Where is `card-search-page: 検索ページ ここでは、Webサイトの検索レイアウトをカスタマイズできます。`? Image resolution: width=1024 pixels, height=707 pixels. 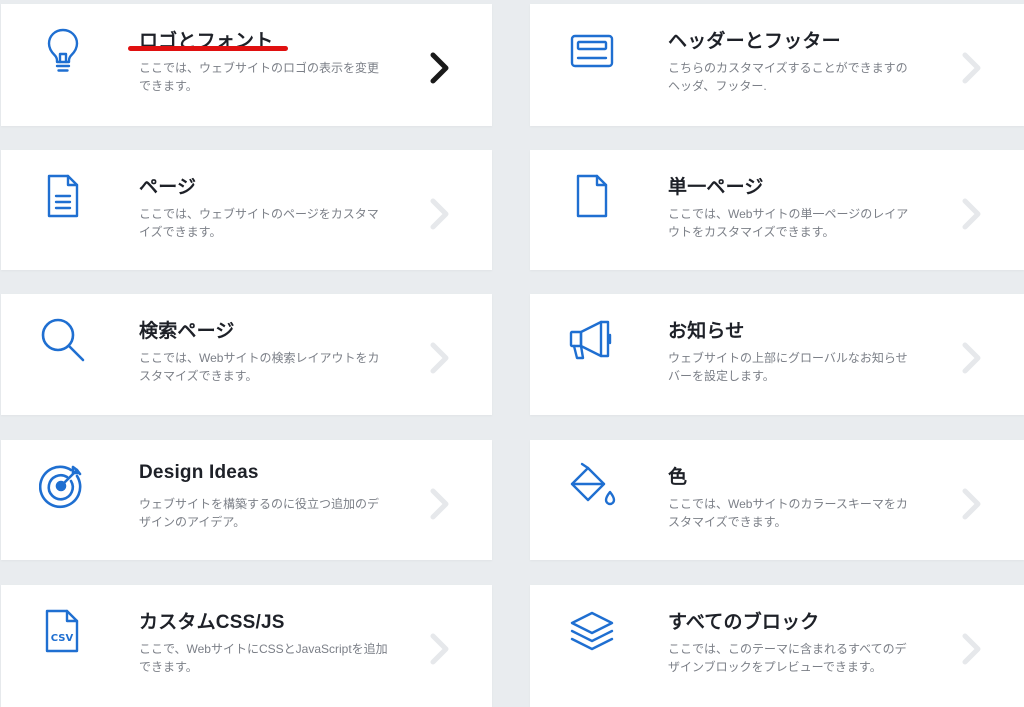 card-search-page: 検索ページ ここでは、Webサイトの検索レイアウトをカスタマイズできます。 is located at coordinates (246, 354).